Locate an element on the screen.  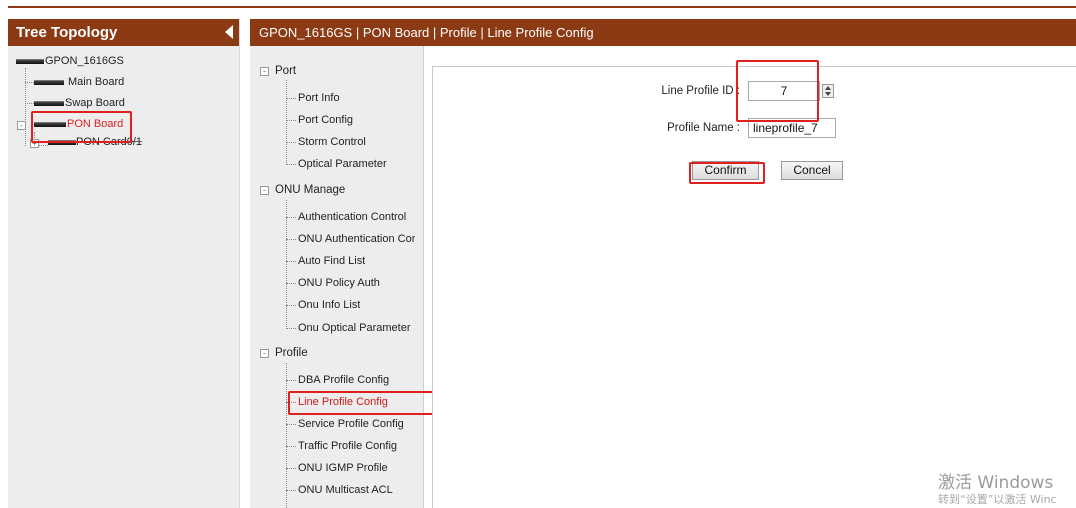
line-profile-id-label: Line Profile ID : is located at coordinates (700, 91).